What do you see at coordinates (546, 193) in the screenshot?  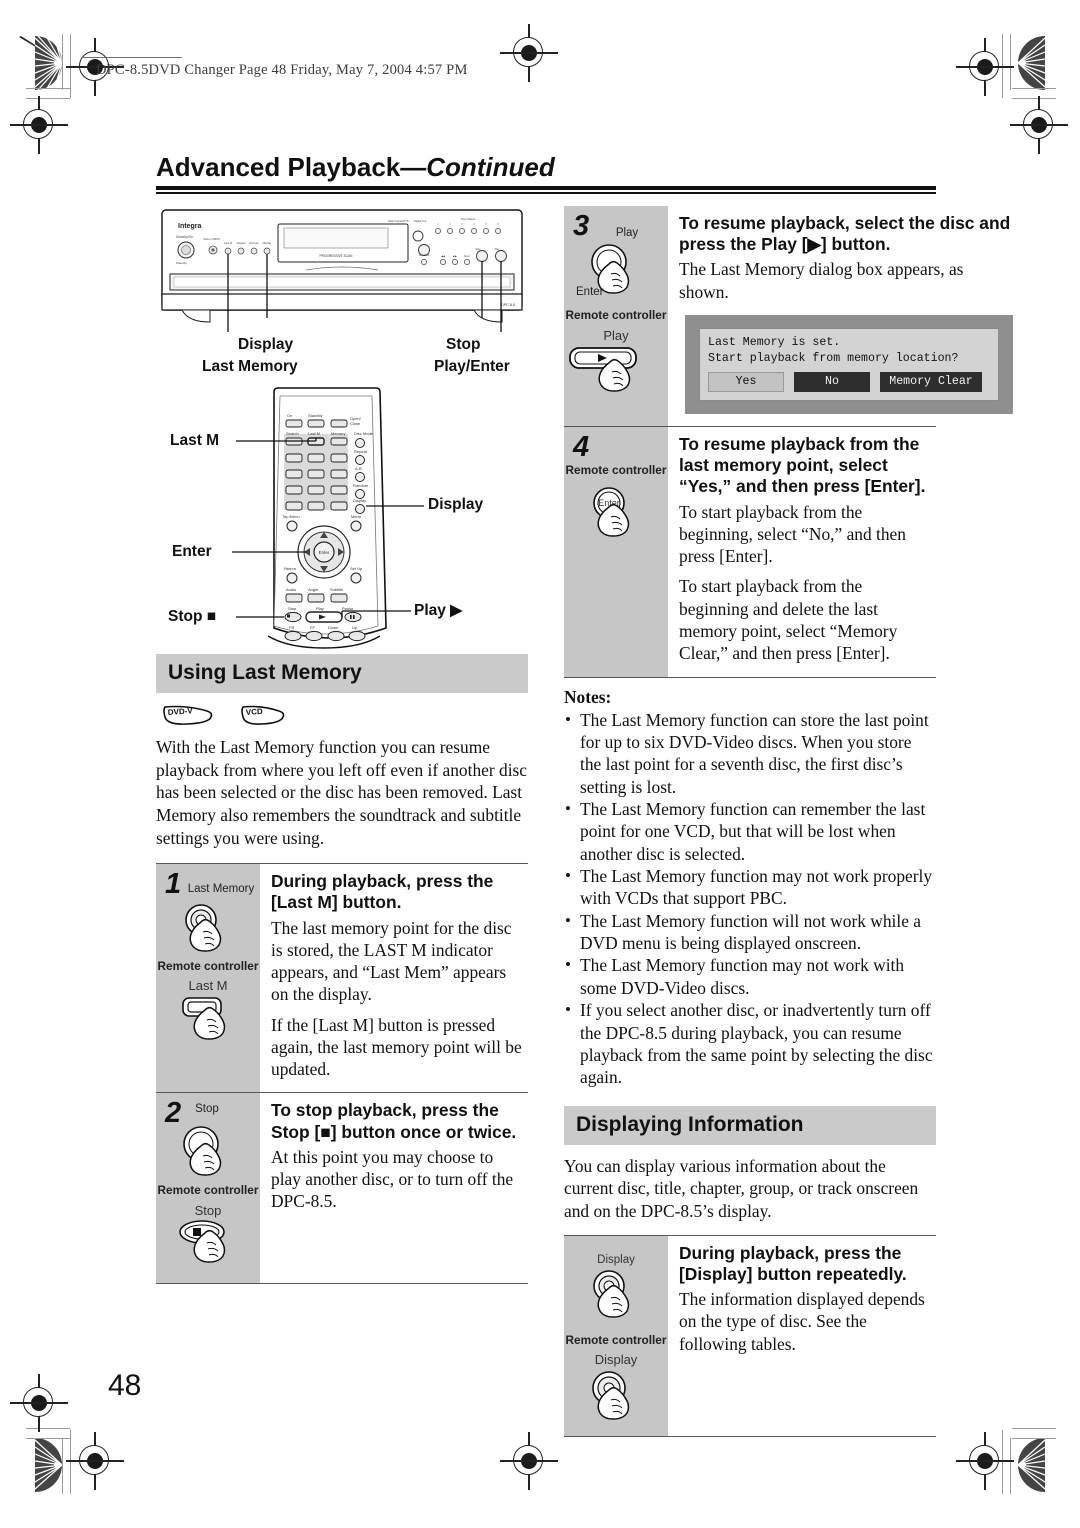 I see `title-rule-thin` at bounding box center [546, 193].